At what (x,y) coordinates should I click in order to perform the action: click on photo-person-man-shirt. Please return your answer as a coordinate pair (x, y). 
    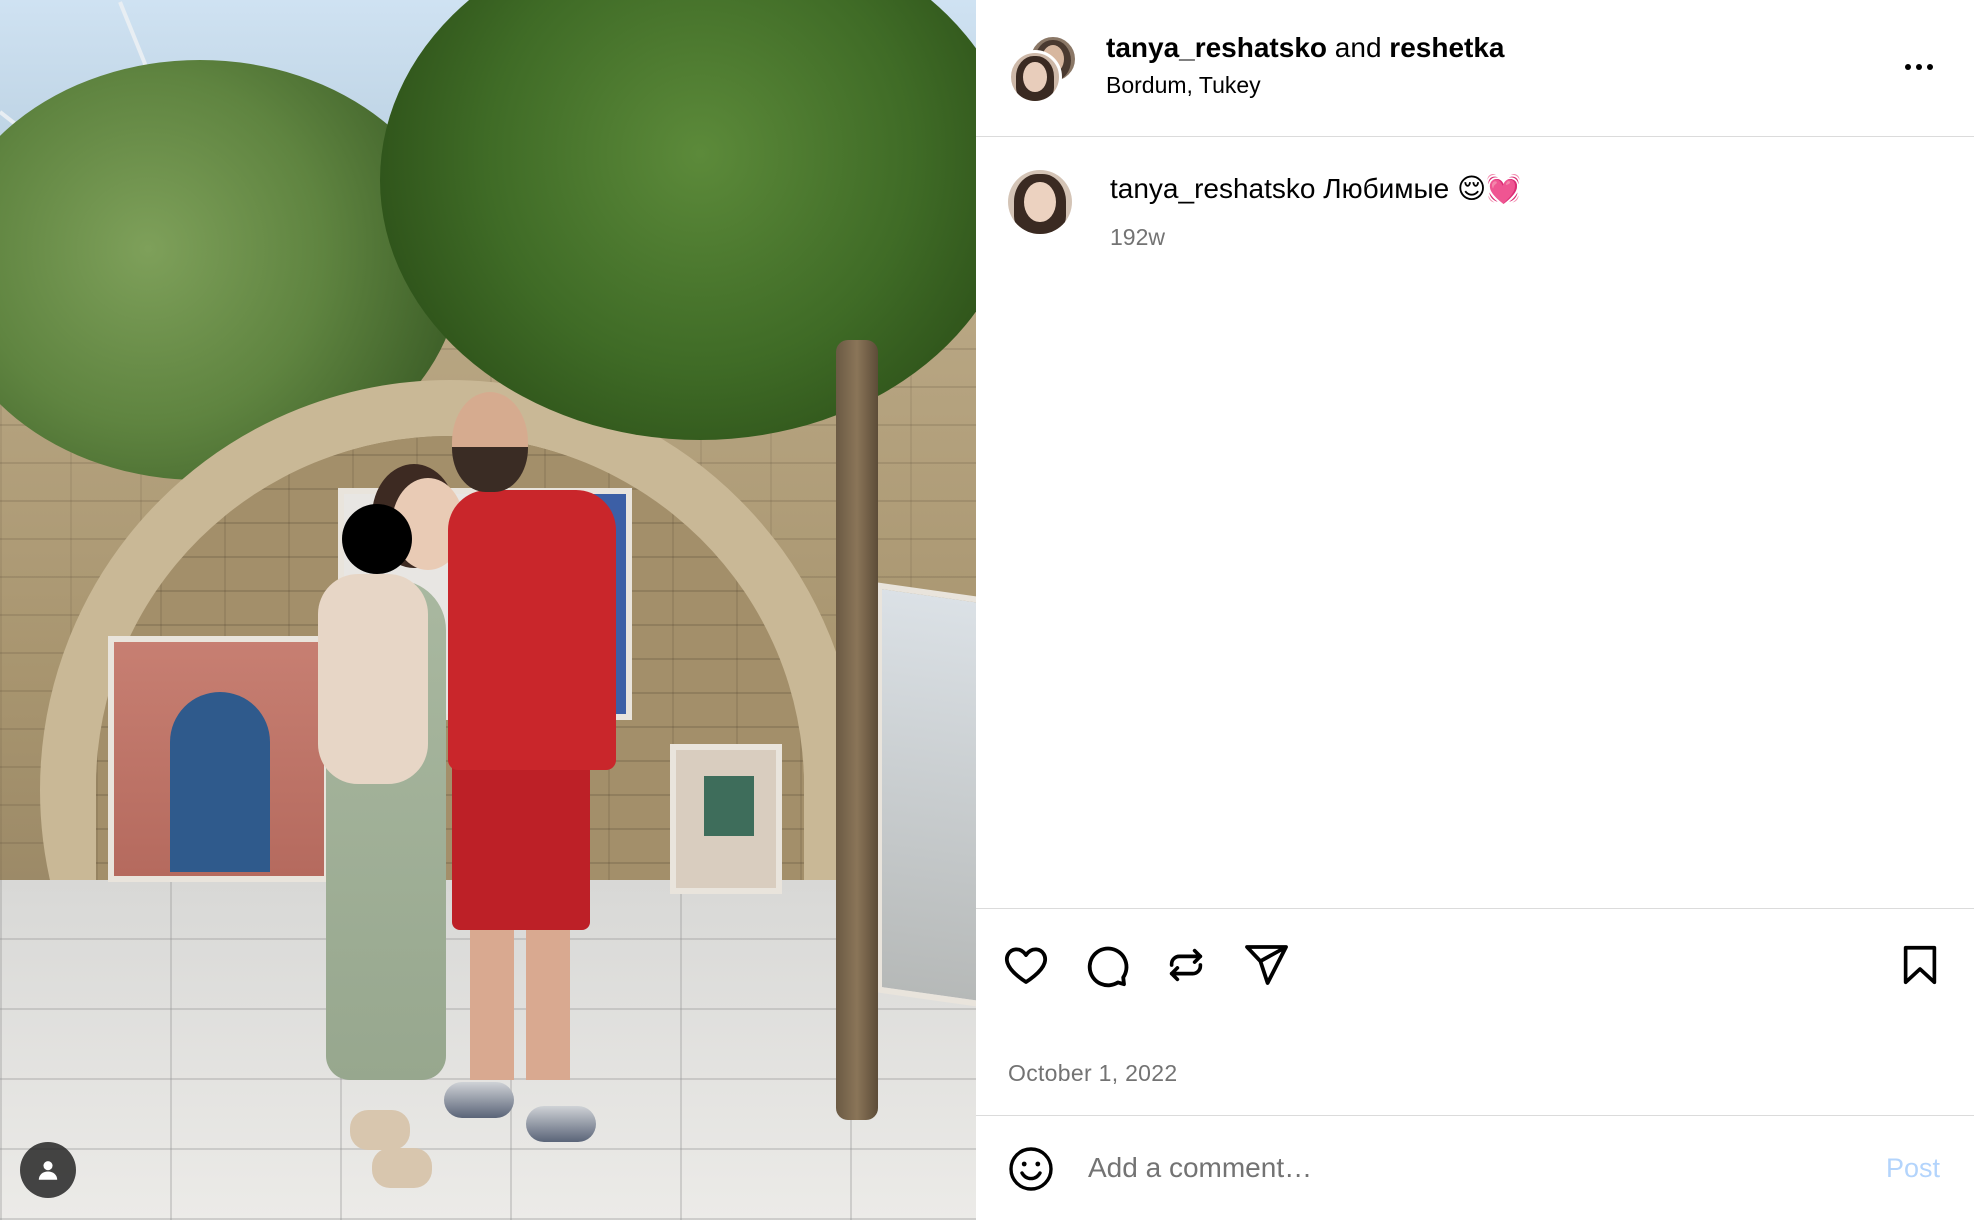
    Looking at the image, I should click on (532, 630).